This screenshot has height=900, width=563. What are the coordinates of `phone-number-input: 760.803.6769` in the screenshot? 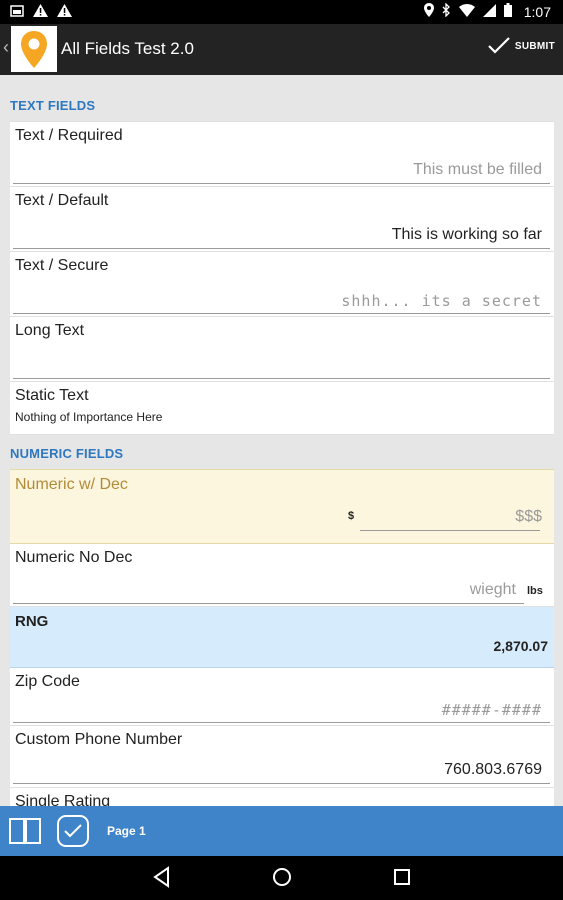 It's located at (493, 770).